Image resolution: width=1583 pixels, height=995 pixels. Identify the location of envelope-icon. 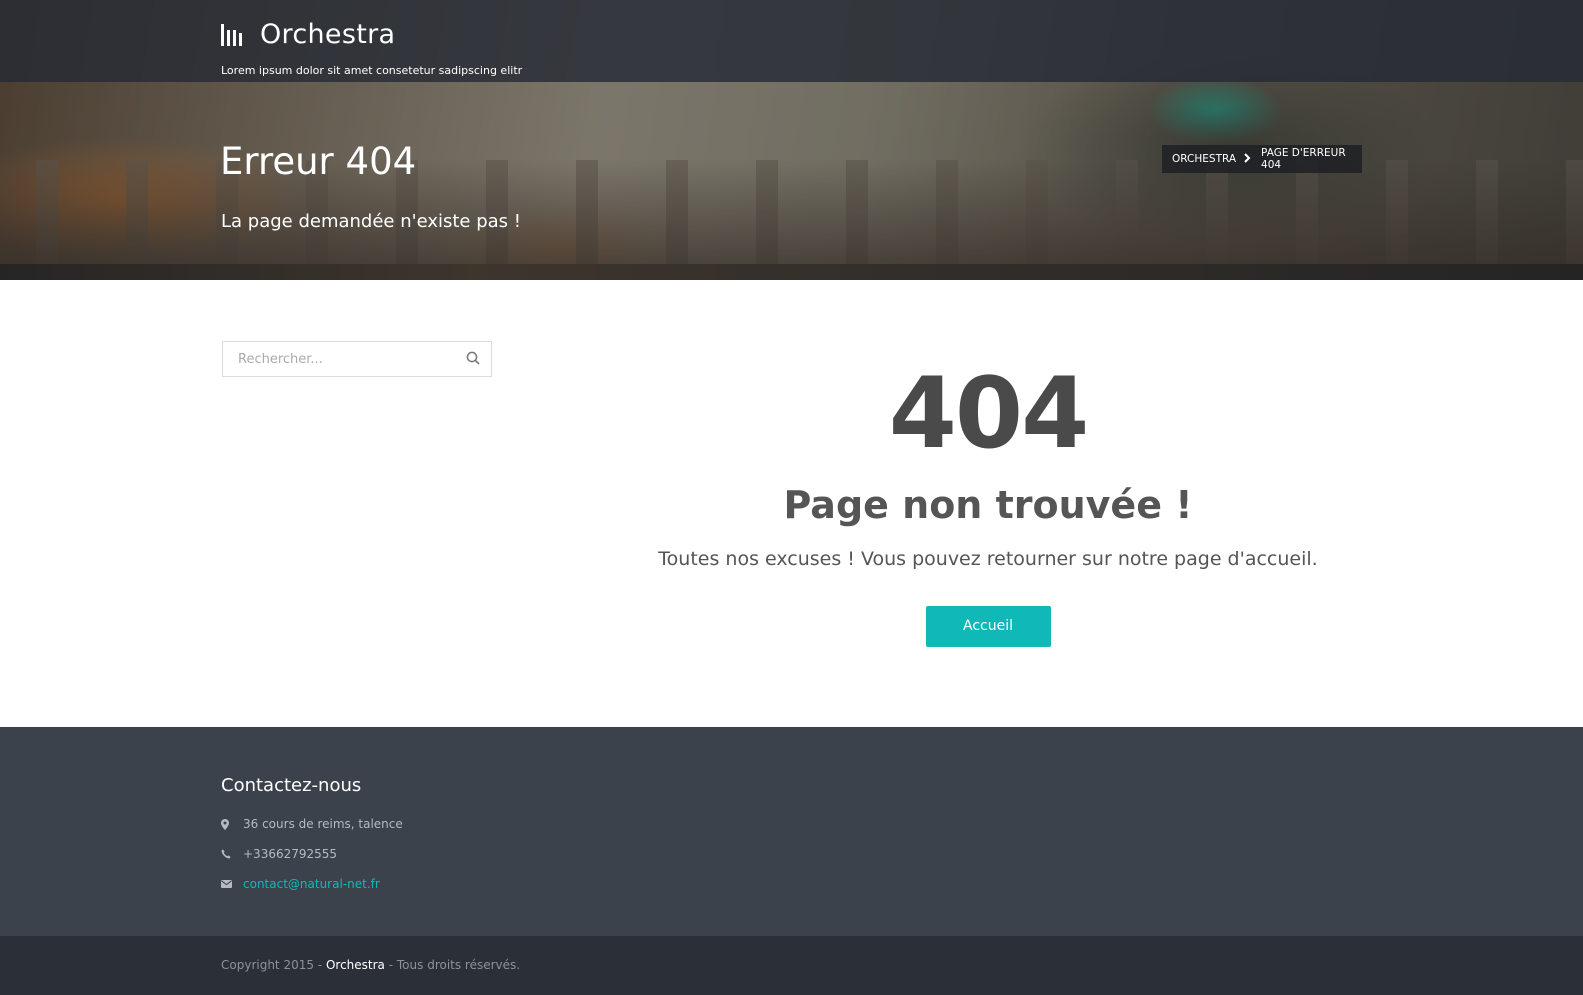
(232, 884).